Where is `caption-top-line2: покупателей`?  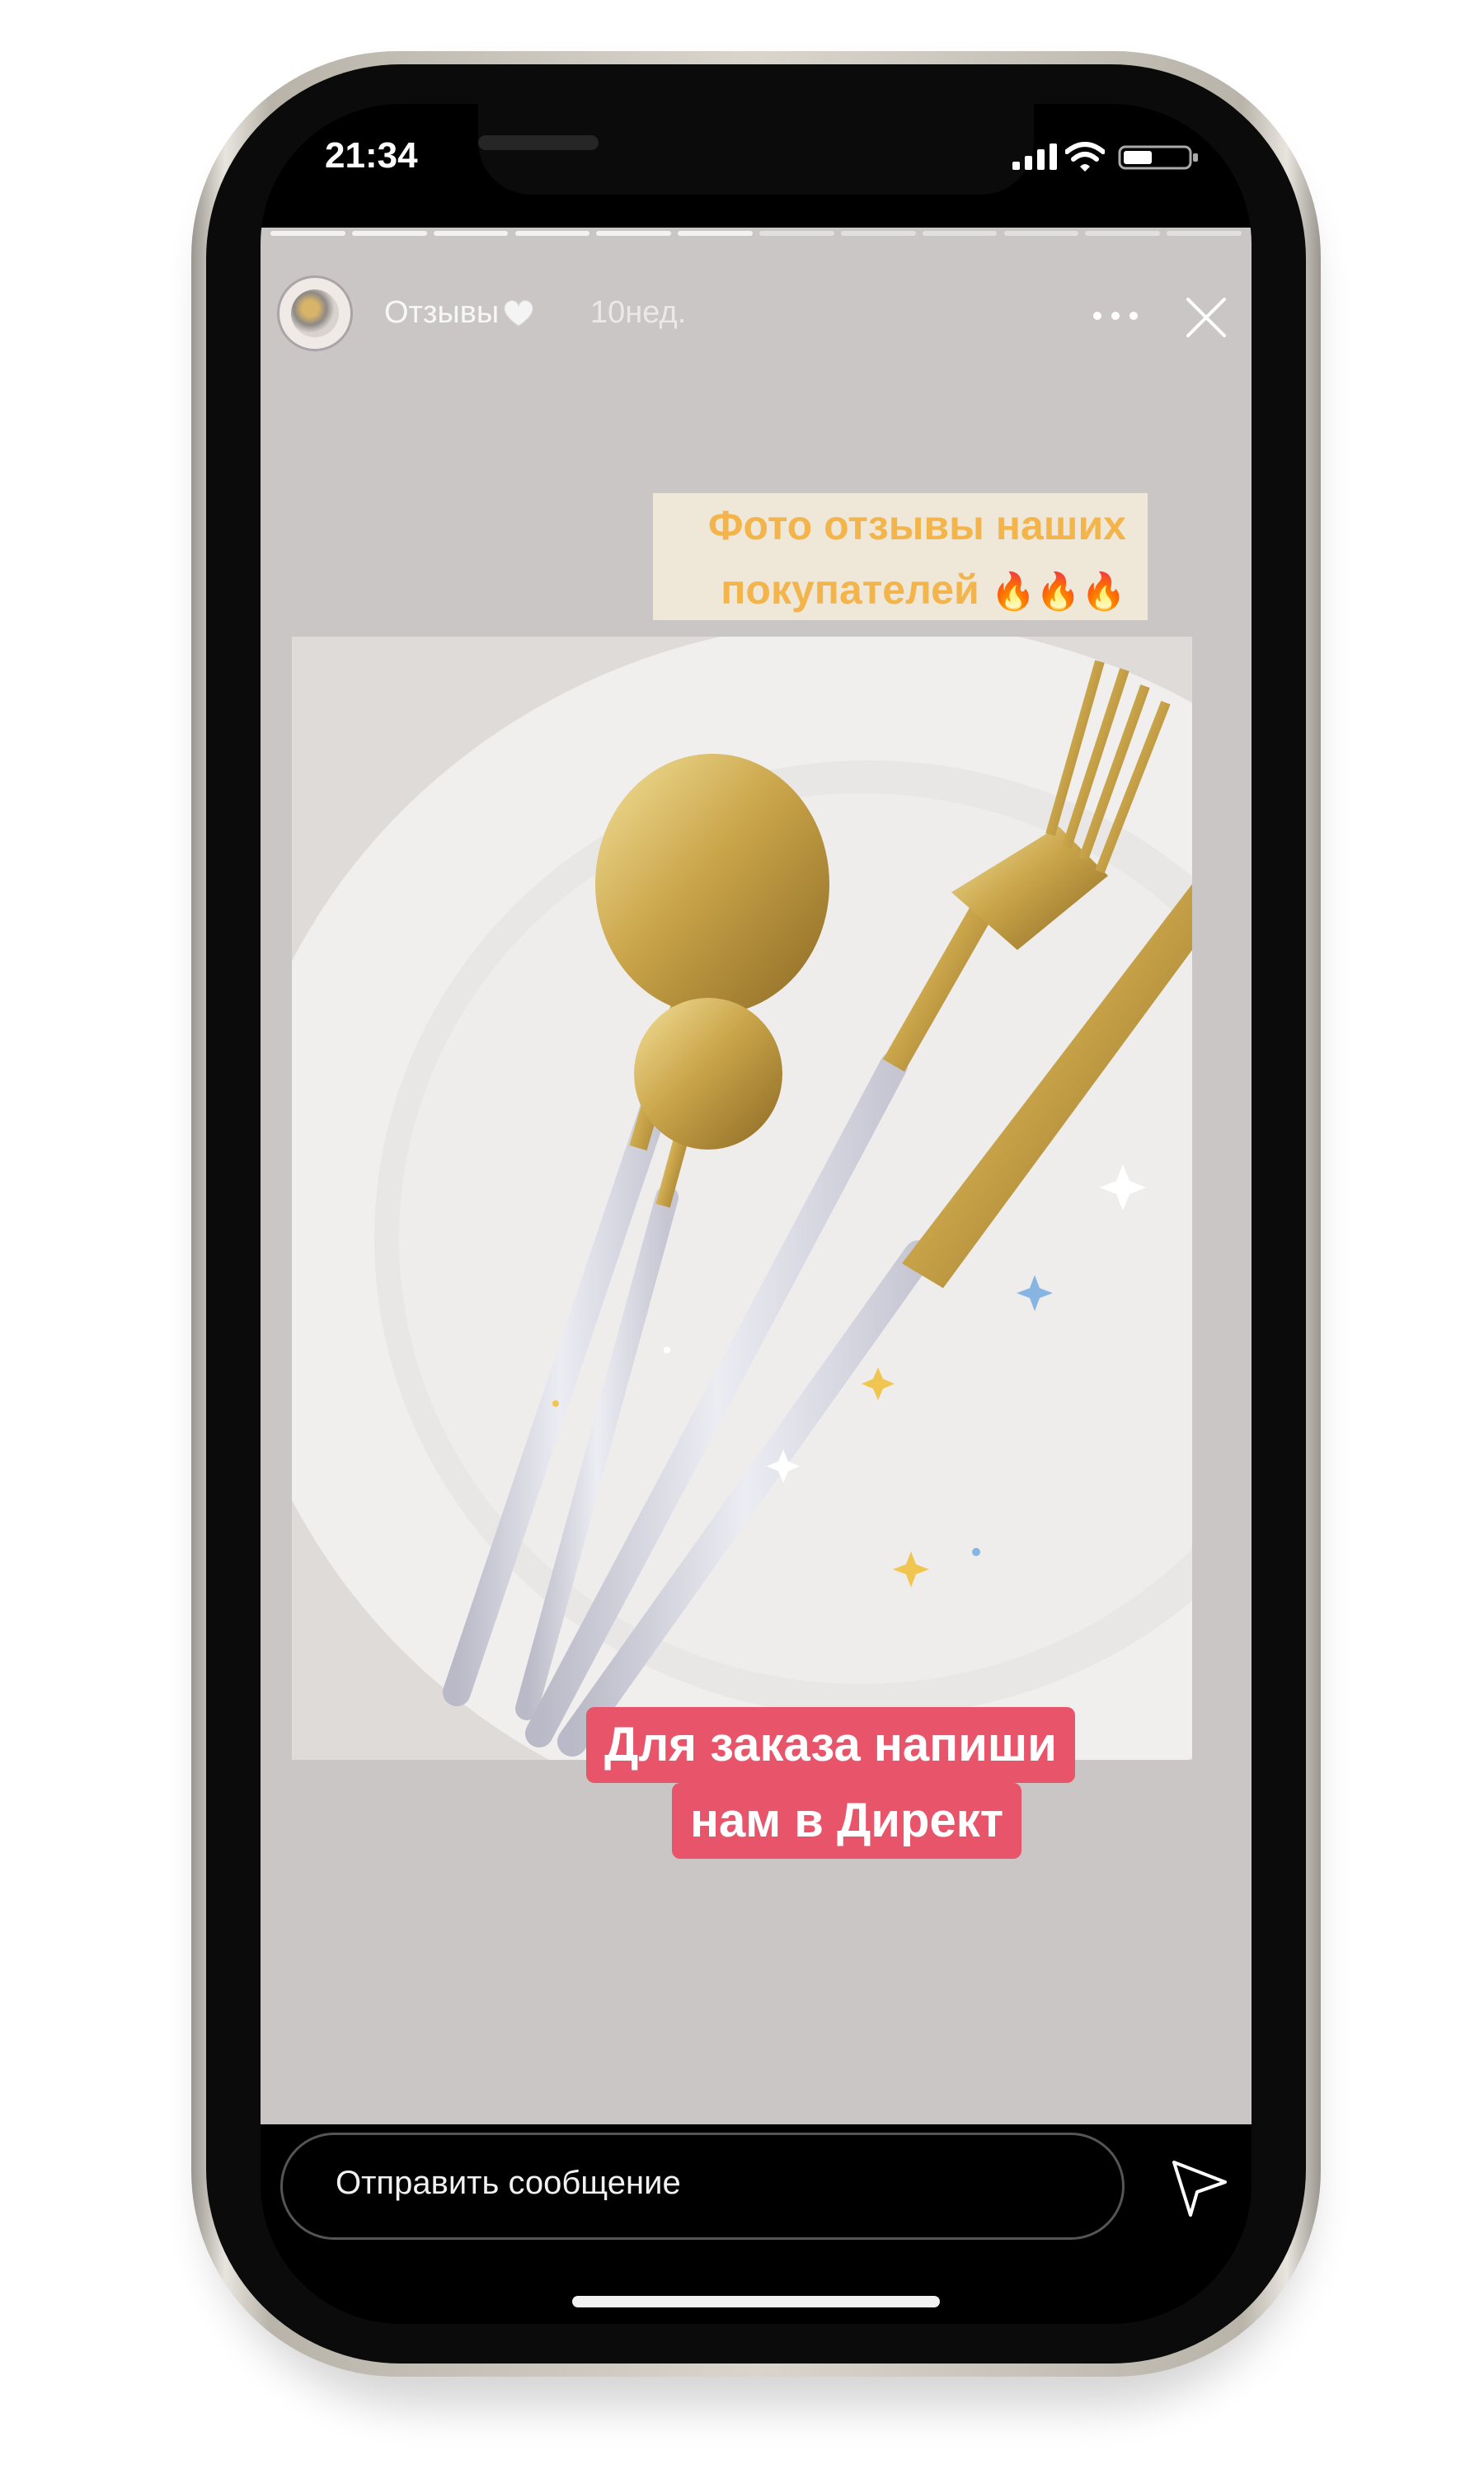 caption-top-line2: покупателей is located at coordinates (850, 590).